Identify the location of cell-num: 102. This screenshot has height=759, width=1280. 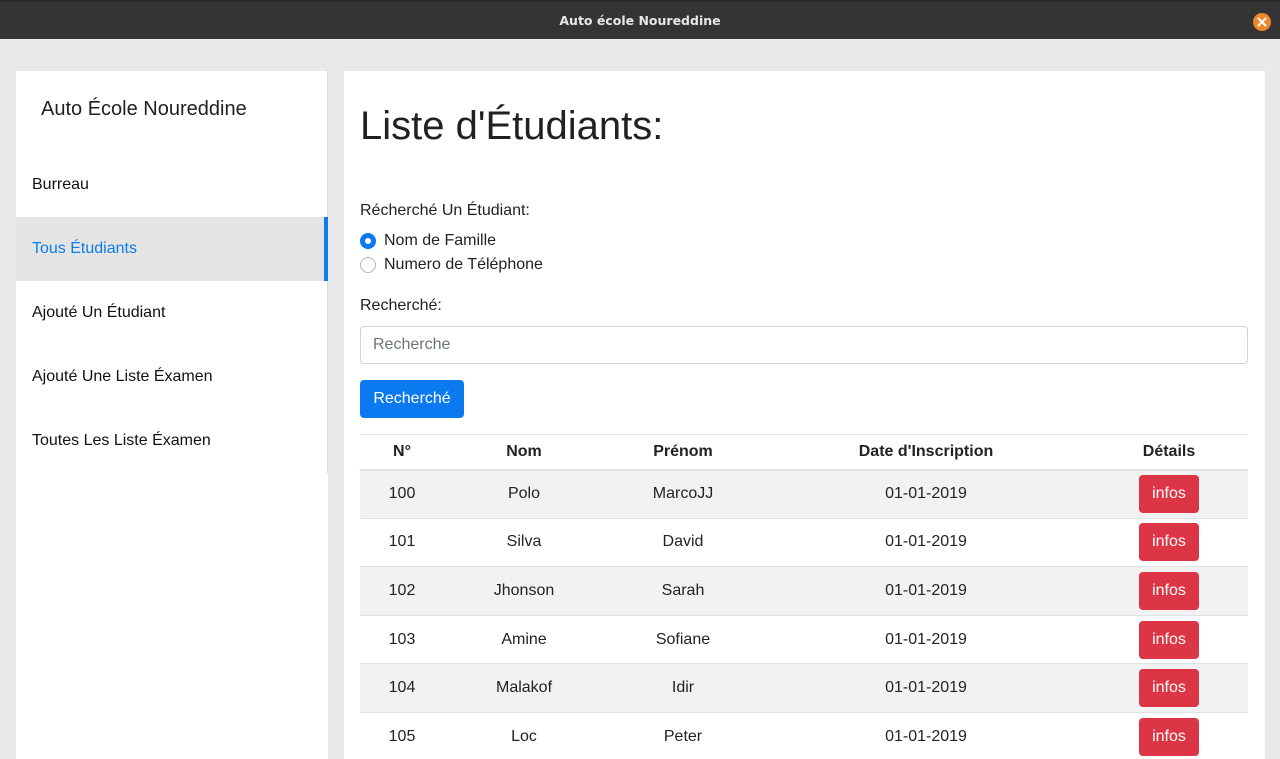
(402, 591).